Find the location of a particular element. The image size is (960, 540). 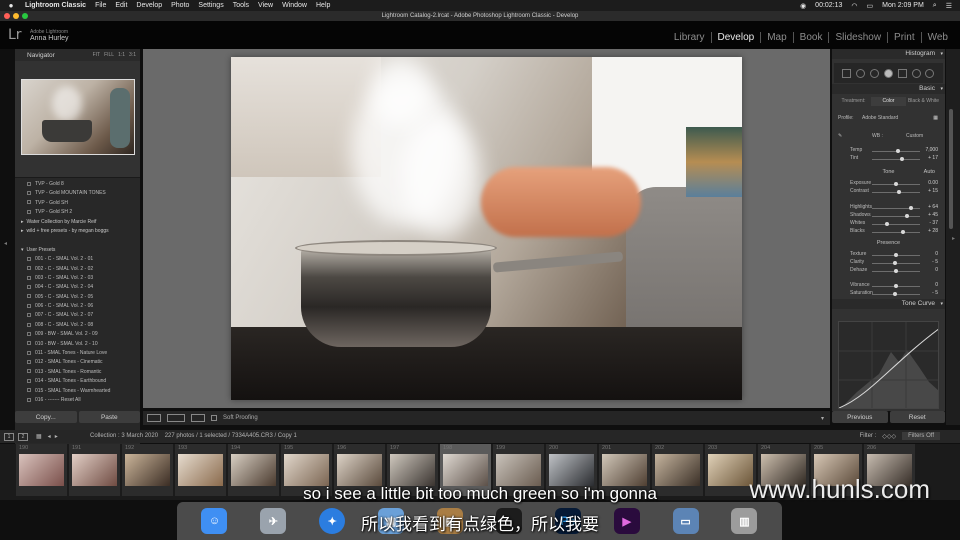

module-web: Web is located at coordinates (938, 37).